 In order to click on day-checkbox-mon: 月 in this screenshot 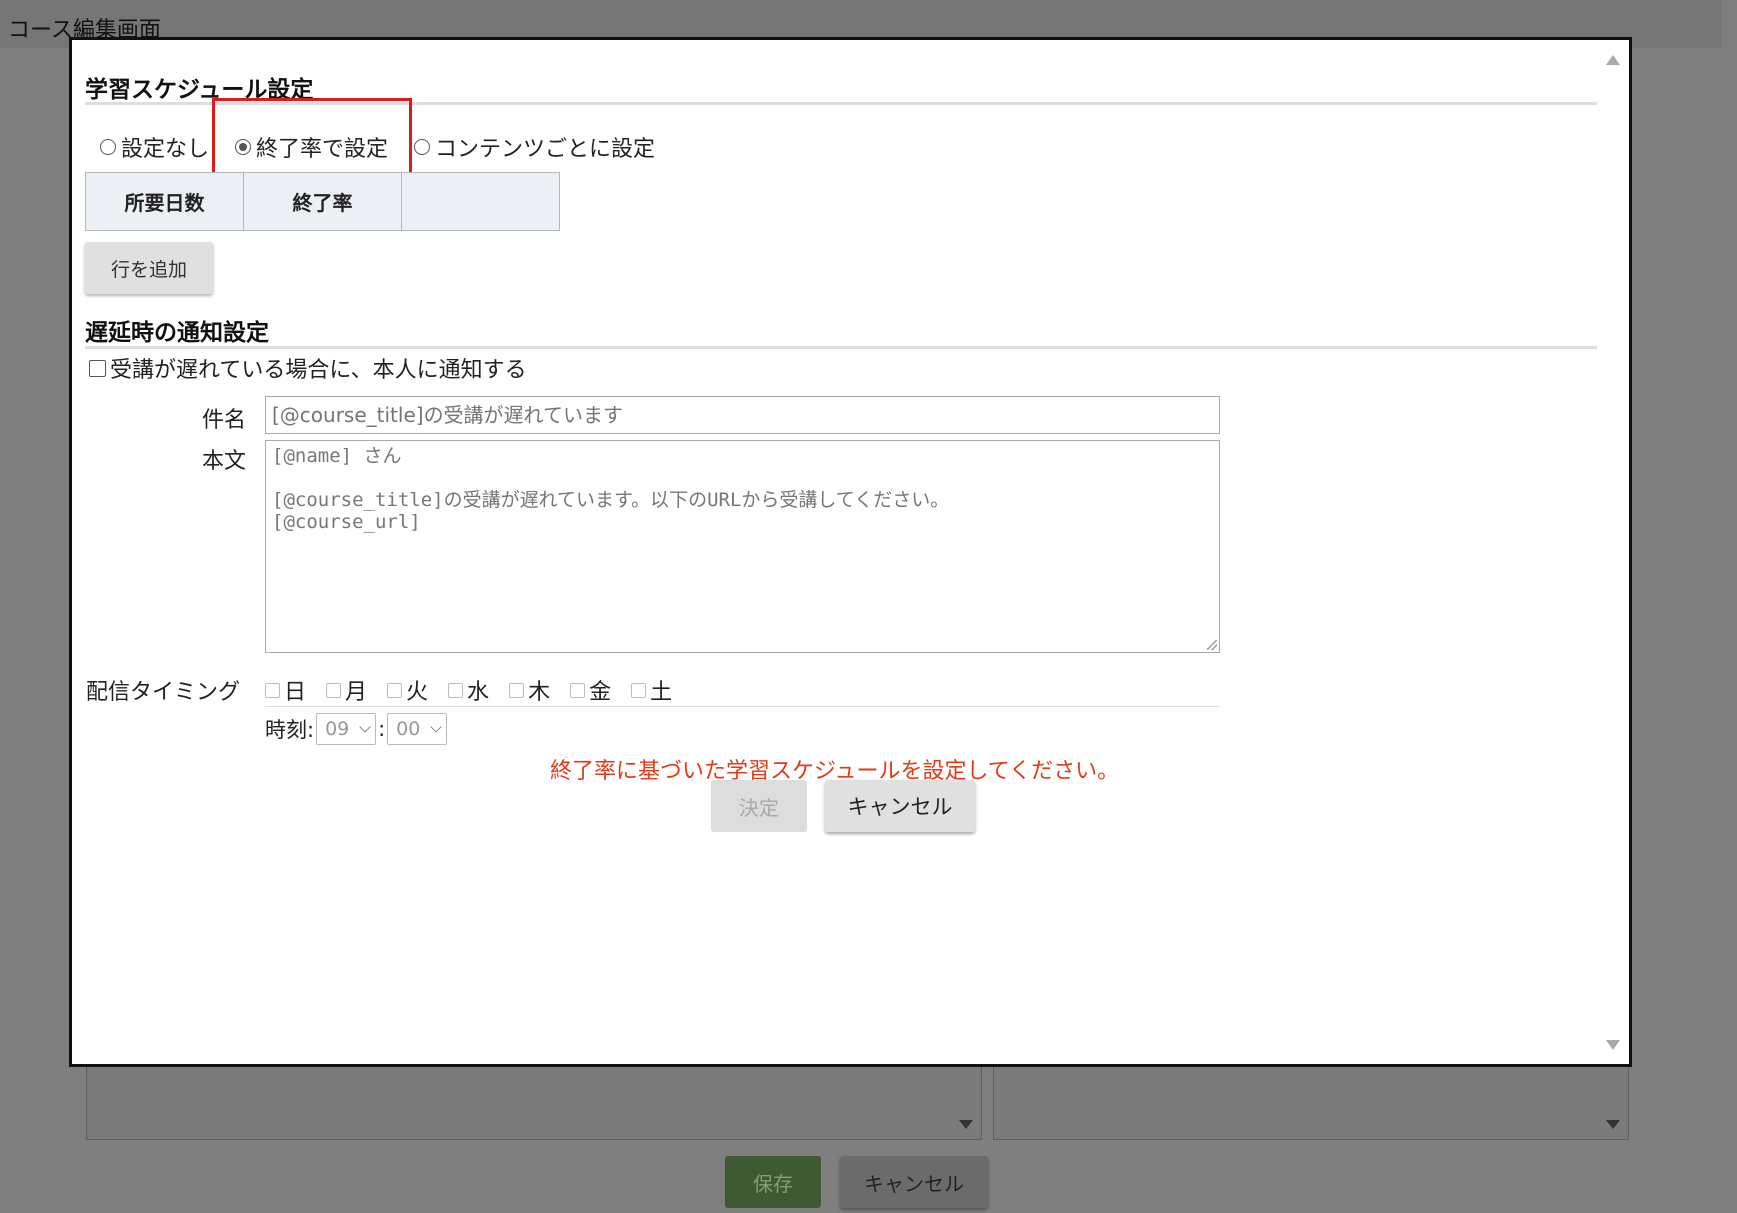, I will do `click(346, 690)`.